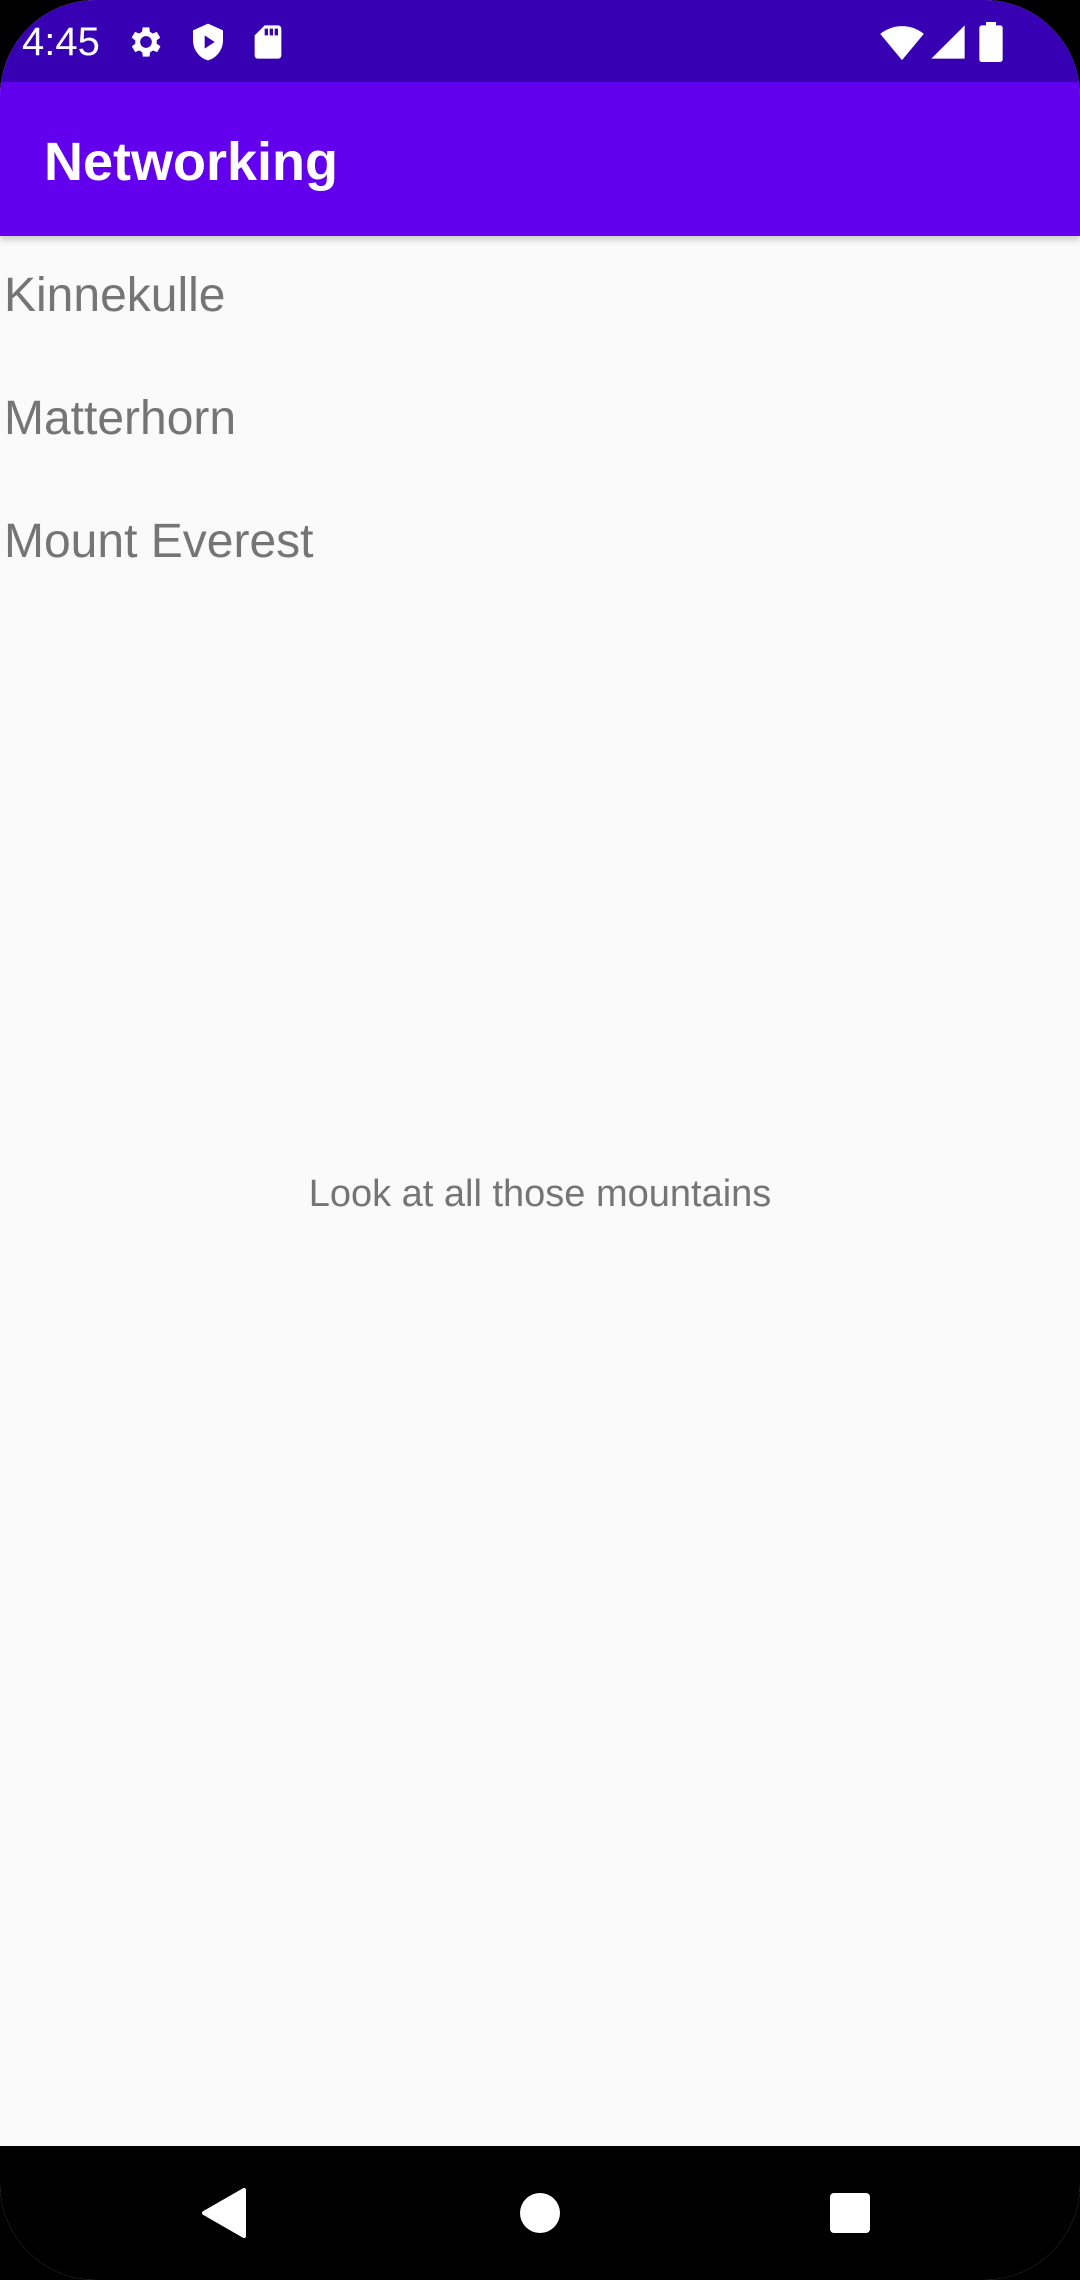  Describe the element at coordinates (191, 162) in the screenshot. I see `app-title: Networking` at that location.